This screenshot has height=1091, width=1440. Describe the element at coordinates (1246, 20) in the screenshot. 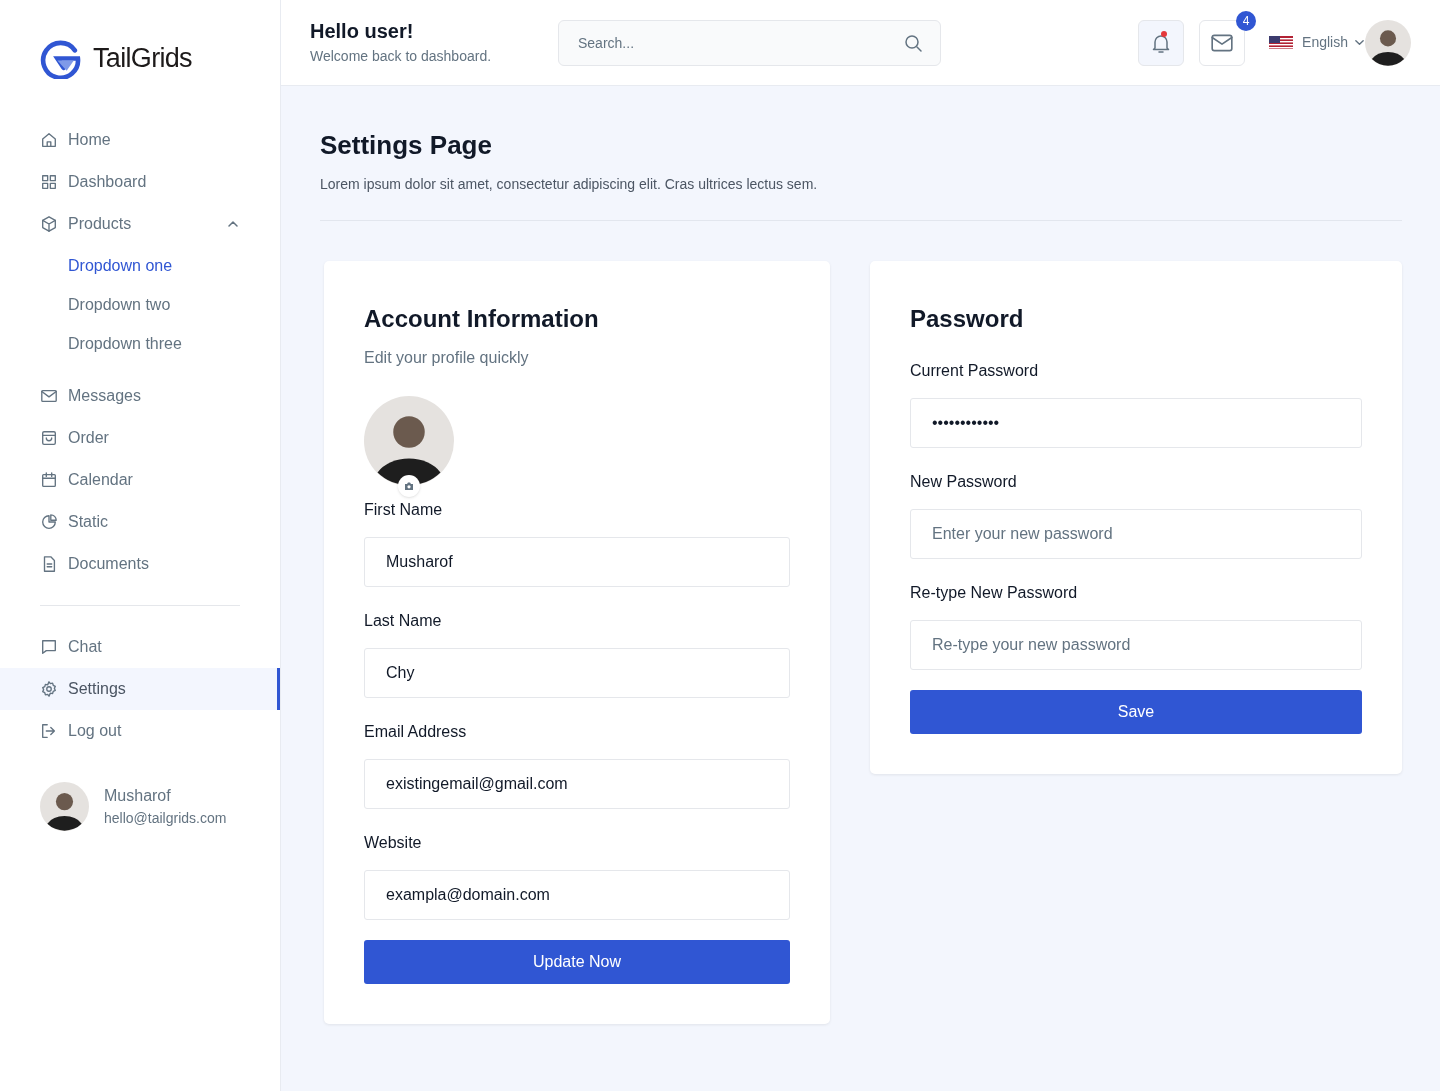

I see `message-count-badge: 4` at that location.